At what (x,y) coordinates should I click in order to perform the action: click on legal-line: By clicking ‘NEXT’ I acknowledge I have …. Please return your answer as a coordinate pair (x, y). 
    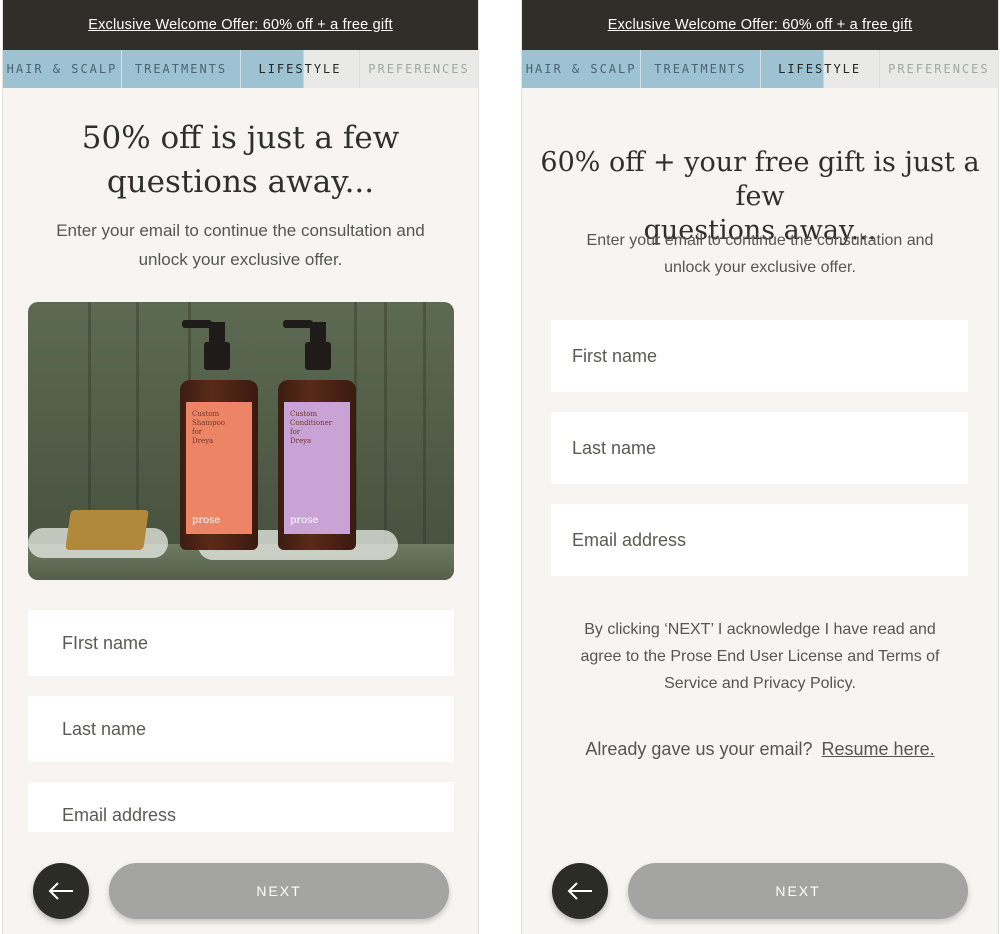
    Looking at the image, I should click on (760, 629).